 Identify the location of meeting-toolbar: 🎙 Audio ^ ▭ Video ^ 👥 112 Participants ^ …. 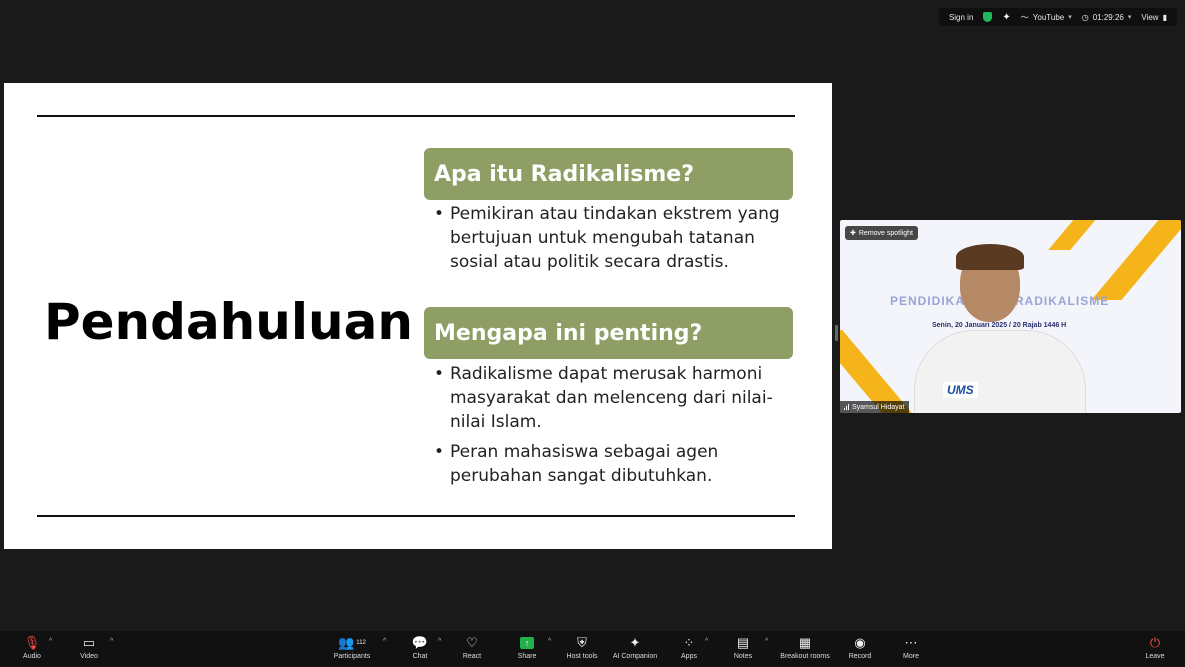
(592, 649).